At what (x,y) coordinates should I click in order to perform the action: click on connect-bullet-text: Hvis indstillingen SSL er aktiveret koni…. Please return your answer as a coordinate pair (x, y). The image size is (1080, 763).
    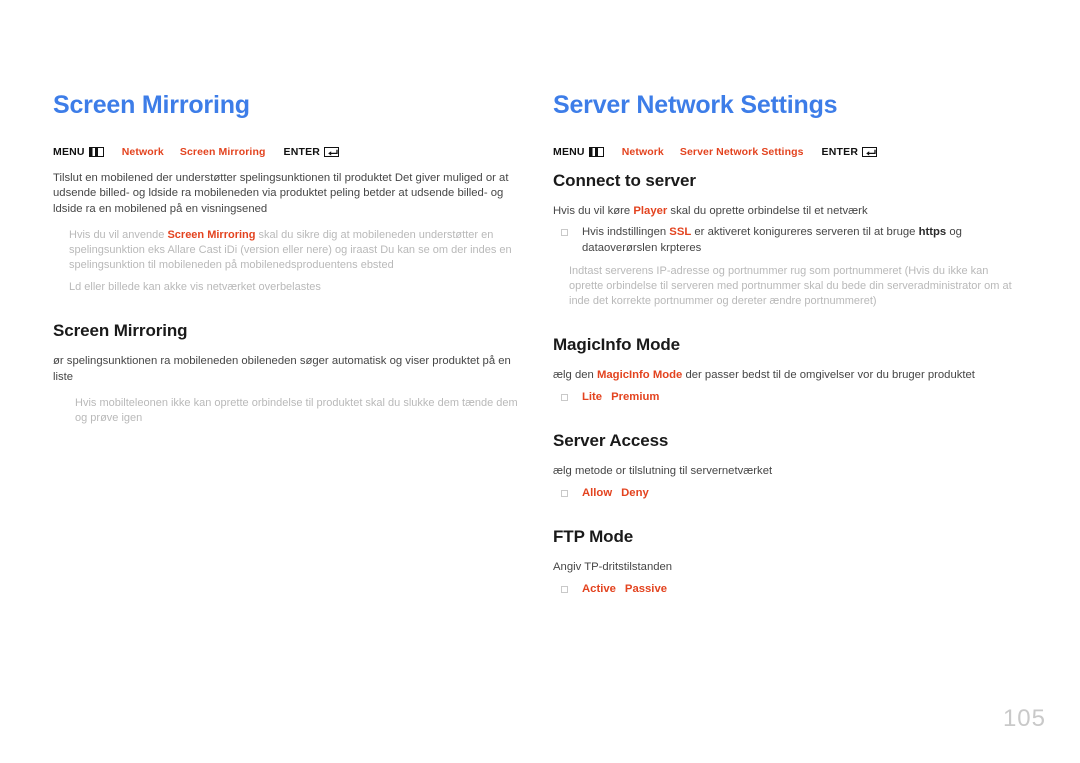
    Looking at the image, I should click on (802, 240).